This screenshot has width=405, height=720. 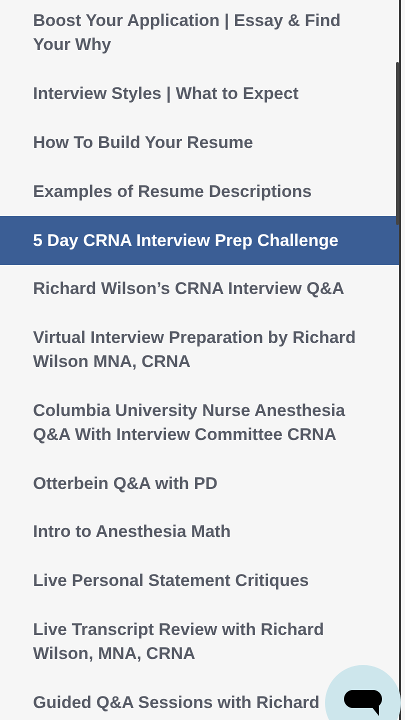 What do you see at coordinates (202, 35) in the screenshot?
I see `lesson-link: Boost Your Application | Essay & Find Your Why` at bounding box center [202, 35].